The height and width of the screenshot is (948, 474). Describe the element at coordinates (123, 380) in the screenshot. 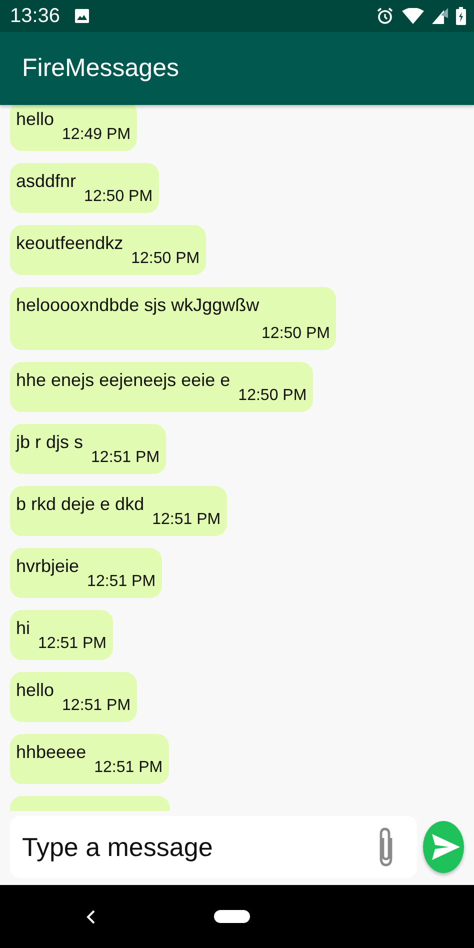

I see `message-text: hhe enejs eejeneejs eeie e` at that location.